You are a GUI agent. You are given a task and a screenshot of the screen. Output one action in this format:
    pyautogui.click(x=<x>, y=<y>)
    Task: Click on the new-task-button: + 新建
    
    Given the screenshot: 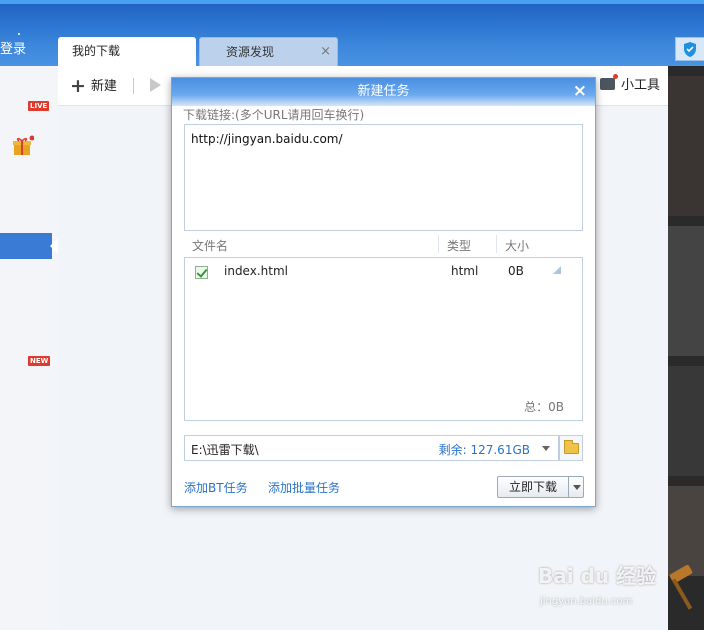 What is the action you would take?
    pyautogui.click(x=93, y=86)
    